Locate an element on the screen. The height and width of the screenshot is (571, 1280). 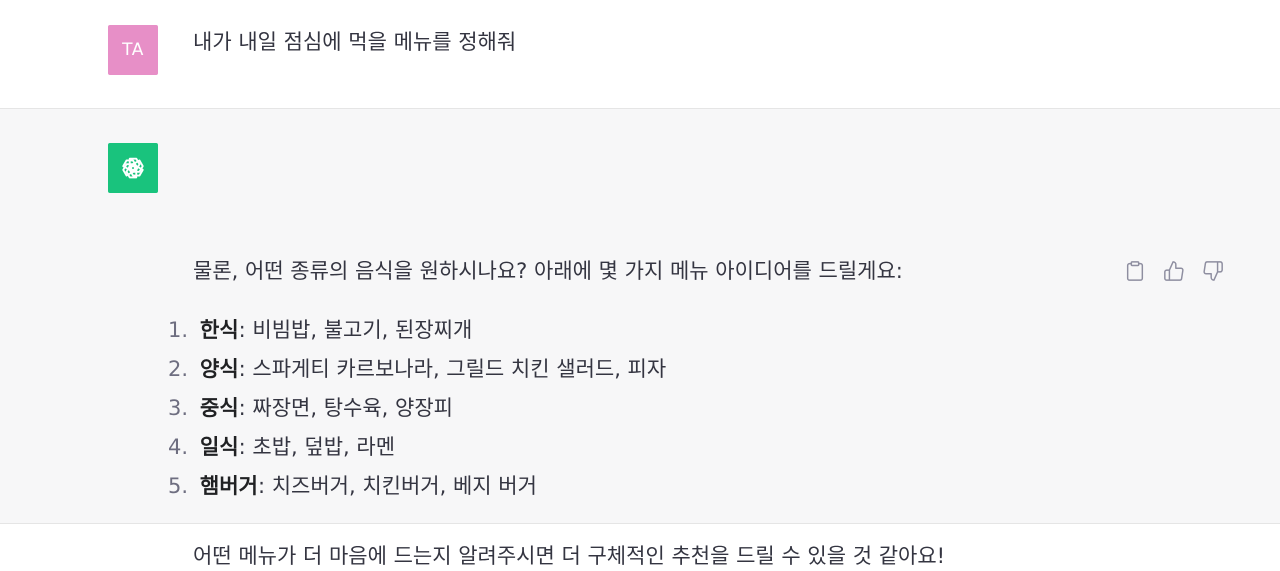
list-item-number: 4. is located at coordinates (178, 447).